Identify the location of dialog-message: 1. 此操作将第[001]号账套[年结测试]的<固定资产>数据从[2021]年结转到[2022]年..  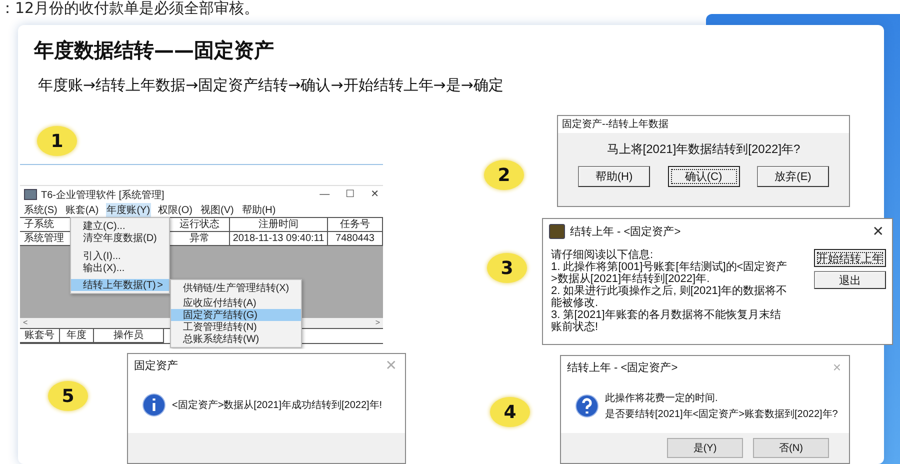
(669, 273).